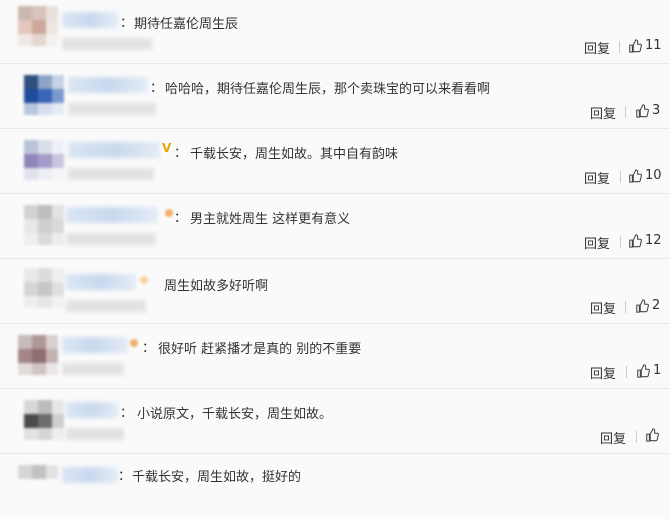 This screenshot has height=519, width=670. I want to click on like-button, so click(653, 435).